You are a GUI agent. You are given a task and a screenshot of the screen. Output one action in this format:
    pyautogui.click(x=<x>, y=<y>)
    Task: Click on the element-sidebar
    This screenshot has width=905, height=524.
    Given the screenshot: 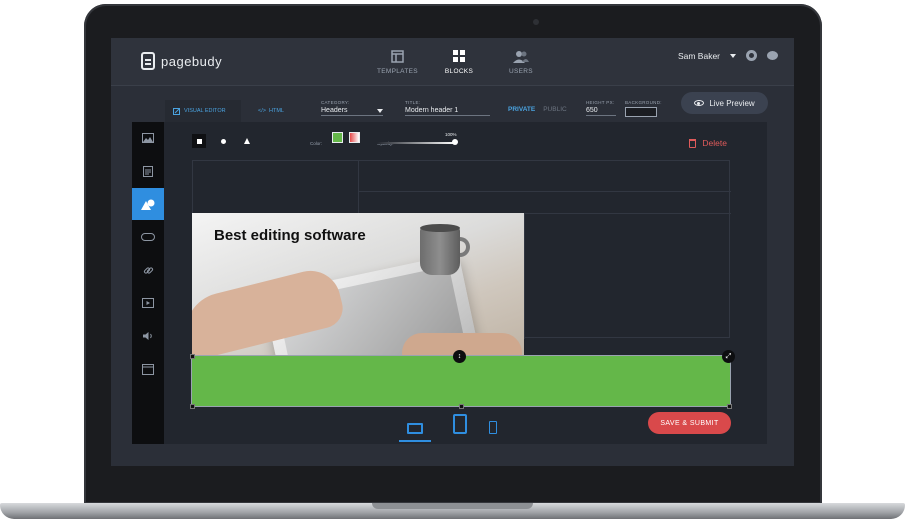 What is the action you would take?
    pyautogui.click(x=148, y=283)
    